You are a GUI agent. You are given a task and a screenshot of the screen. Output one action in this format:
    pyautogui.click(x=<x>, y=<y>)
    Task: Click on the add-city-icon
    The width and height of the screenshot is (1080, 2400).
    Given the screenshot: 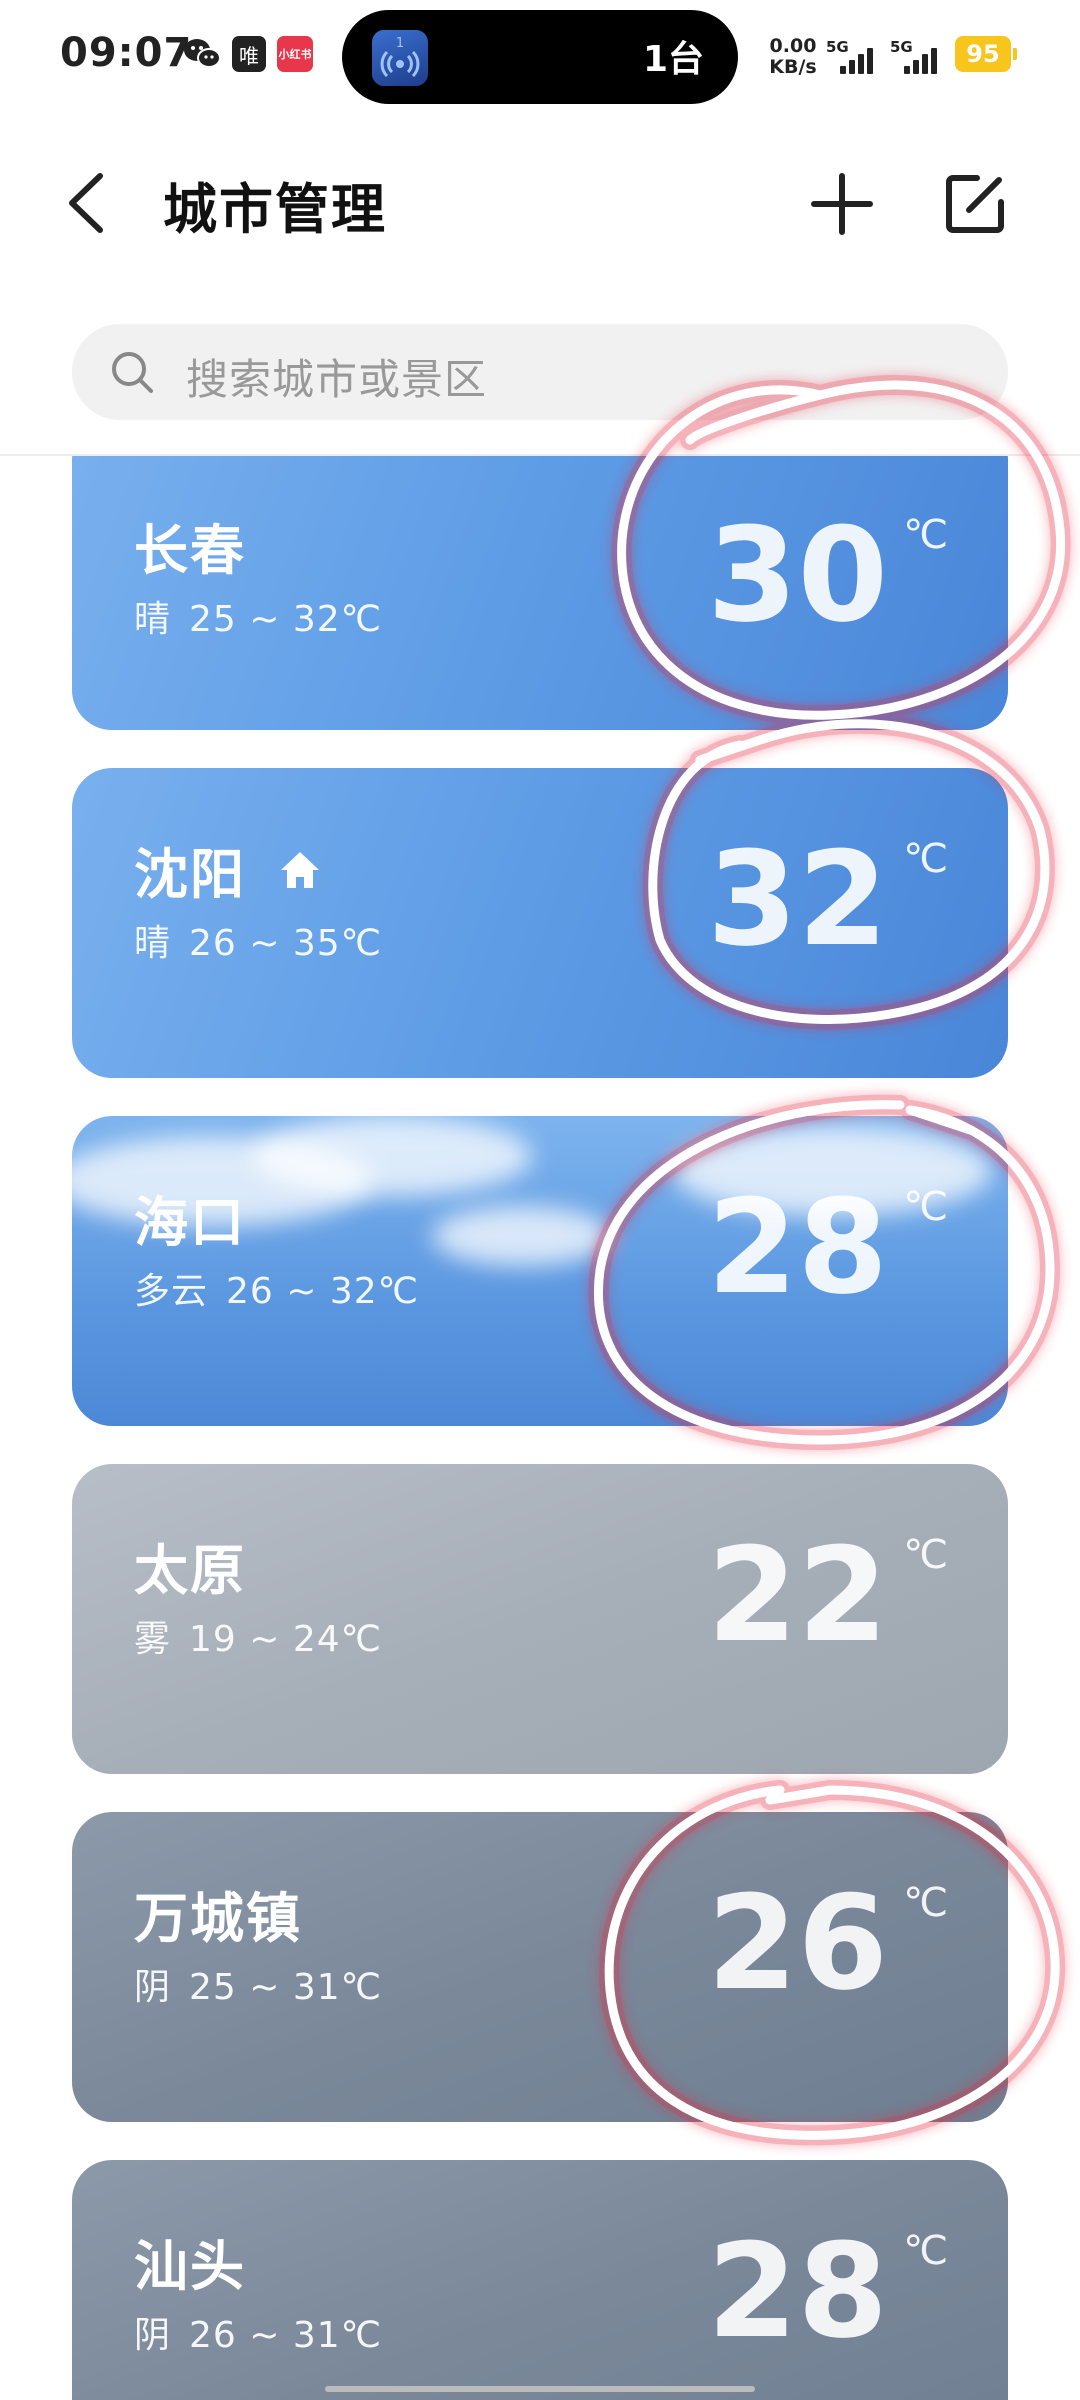 What is the action you would take?
    pyautogui.click(x=842, y=204)
    